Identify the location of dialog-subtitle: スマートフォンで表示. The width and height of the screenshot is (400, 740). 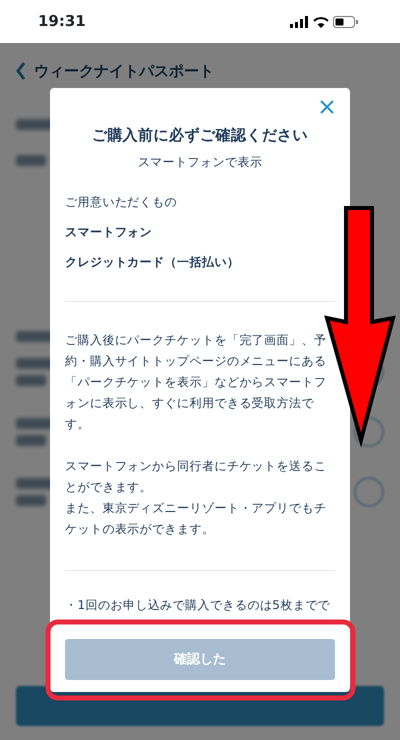
(200, 162).